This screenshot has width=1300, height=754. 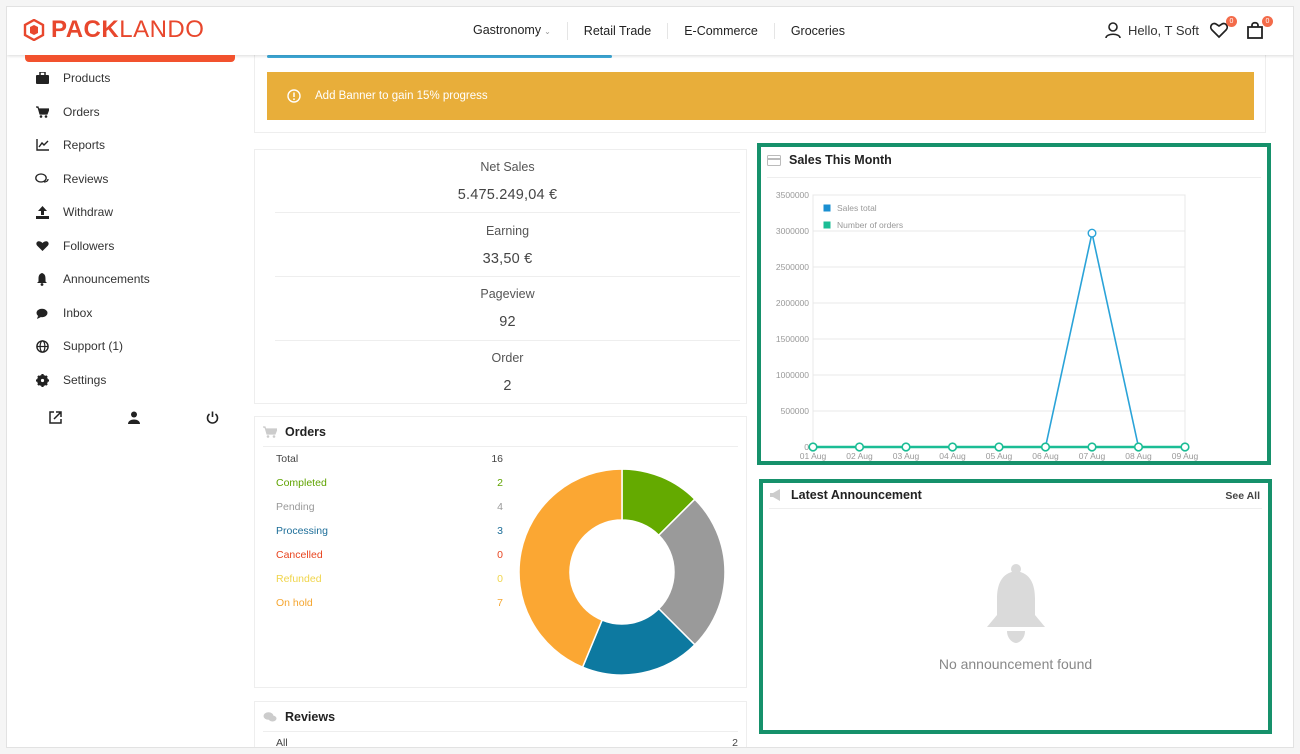 What do you see at coordinates (1242, 496) in the screenshot?
I see `see-all-link: See All` at bounding box center [1242, 496].